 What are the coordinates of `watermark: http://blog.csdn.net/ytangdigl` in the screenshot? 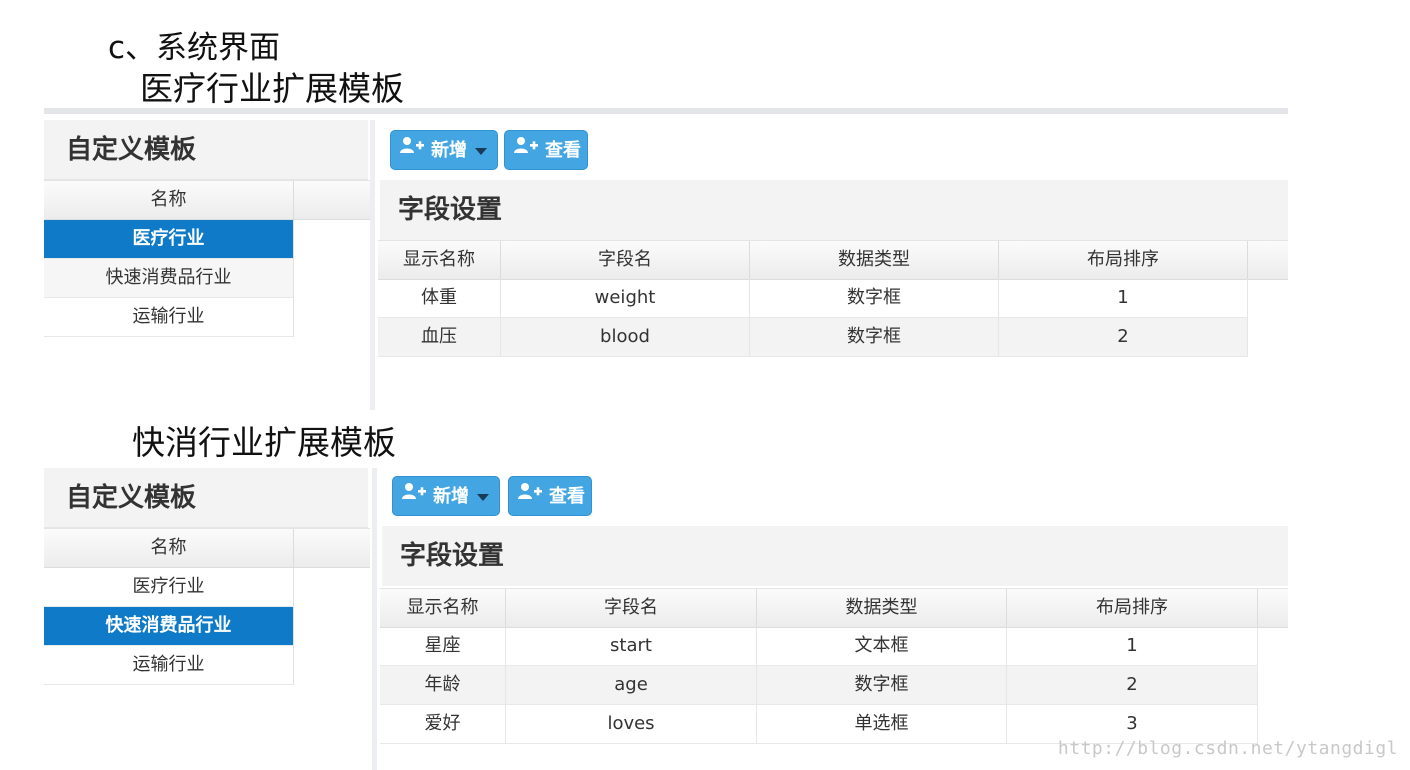 It's located at (1227, 748).